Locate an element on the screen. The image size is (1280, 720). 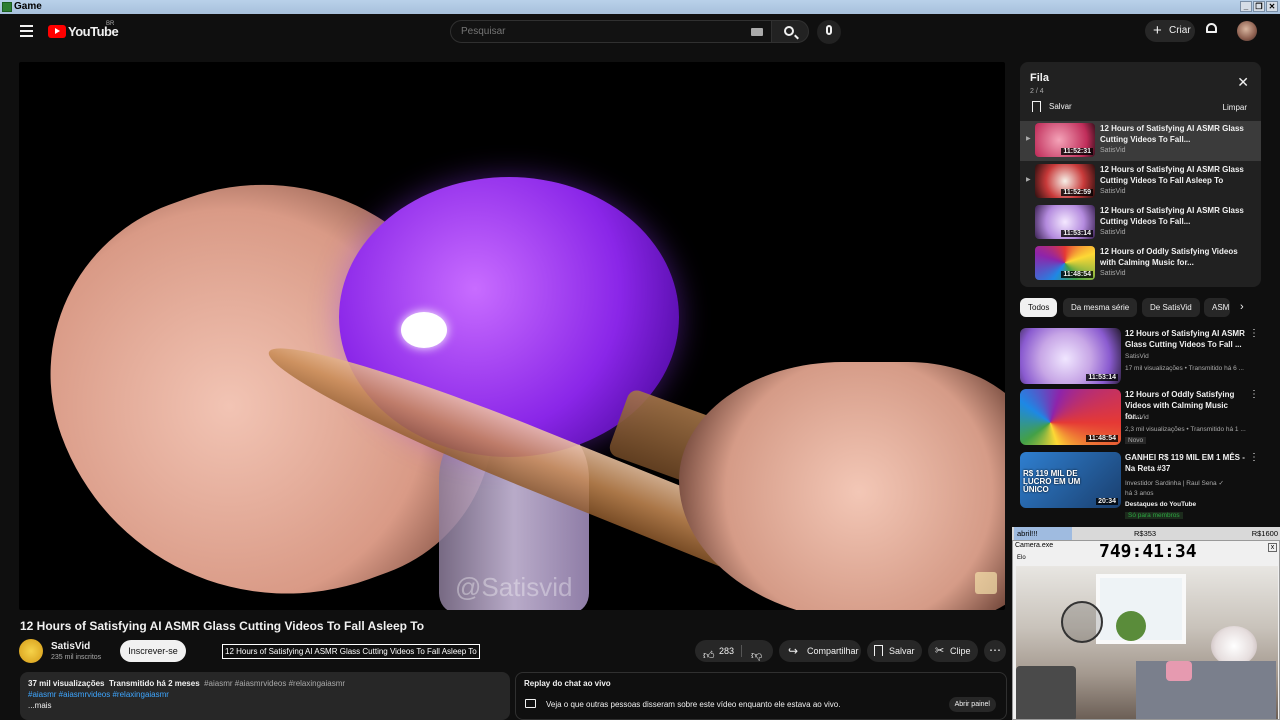
hashtags: #aiasmr #aiasmrvideos #relaxingaiasmr is located at coordinates (265, 694).